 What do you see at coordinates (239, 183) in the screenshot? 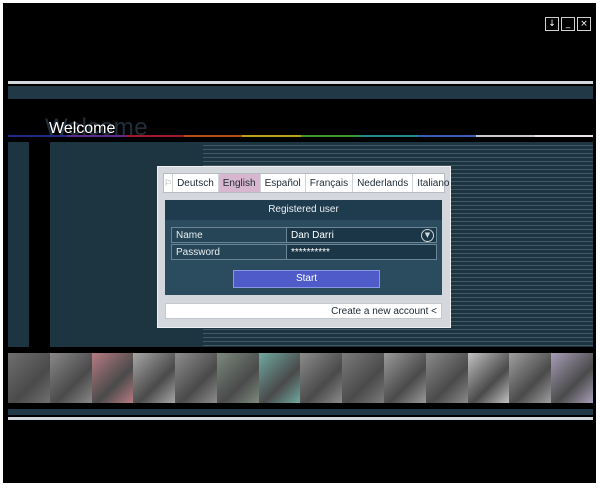
I see `language-english: English` at bounding box center [239, 183].